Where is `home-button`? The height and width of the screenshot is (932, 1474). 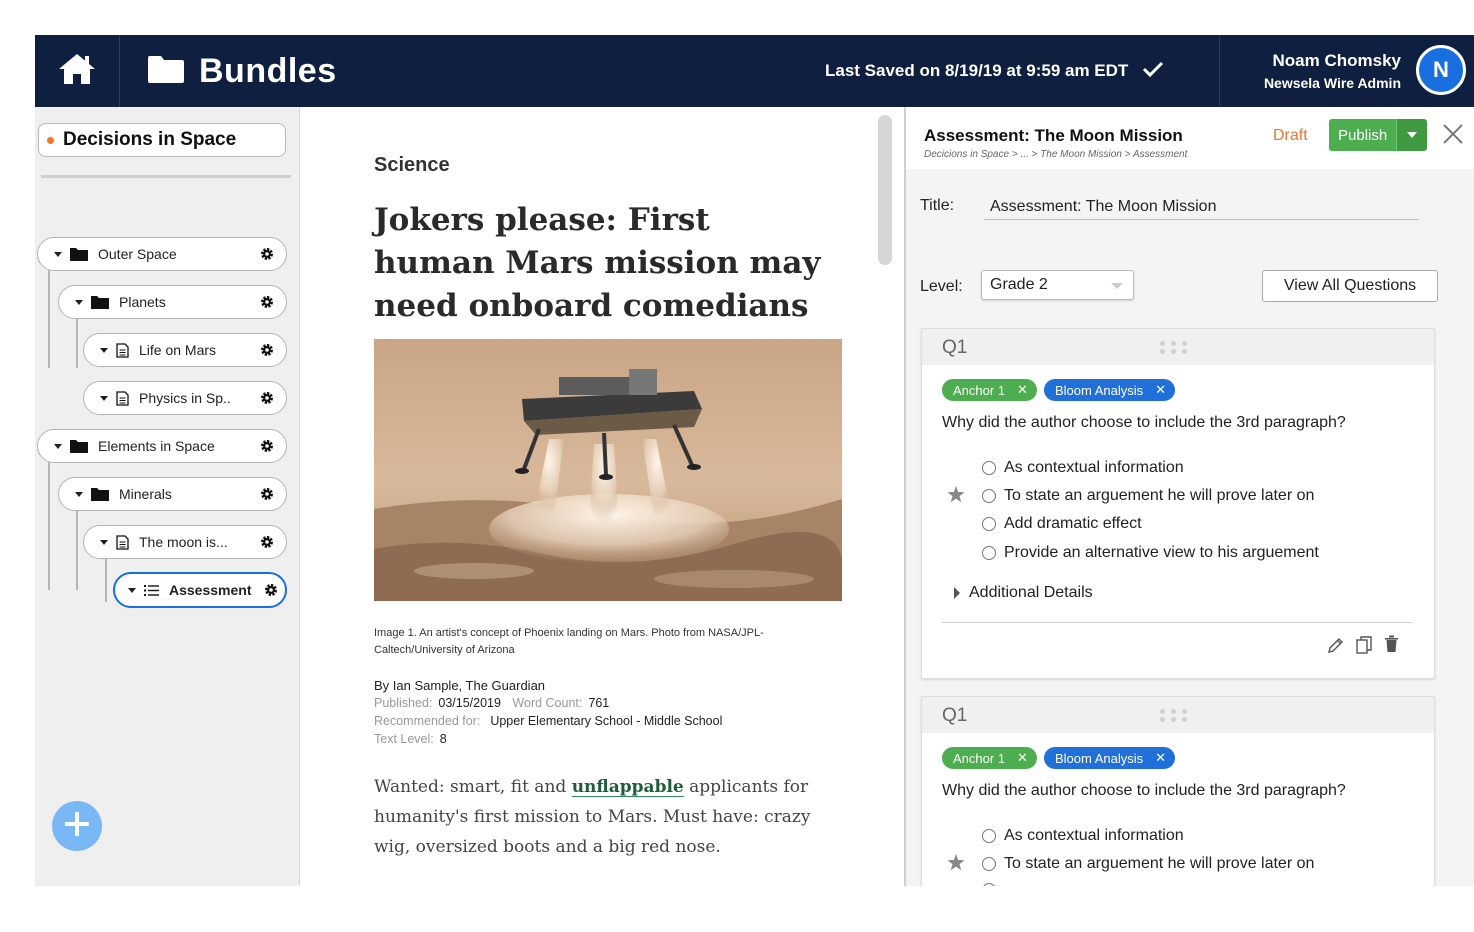 home-button is located at coordinates (77, 71).